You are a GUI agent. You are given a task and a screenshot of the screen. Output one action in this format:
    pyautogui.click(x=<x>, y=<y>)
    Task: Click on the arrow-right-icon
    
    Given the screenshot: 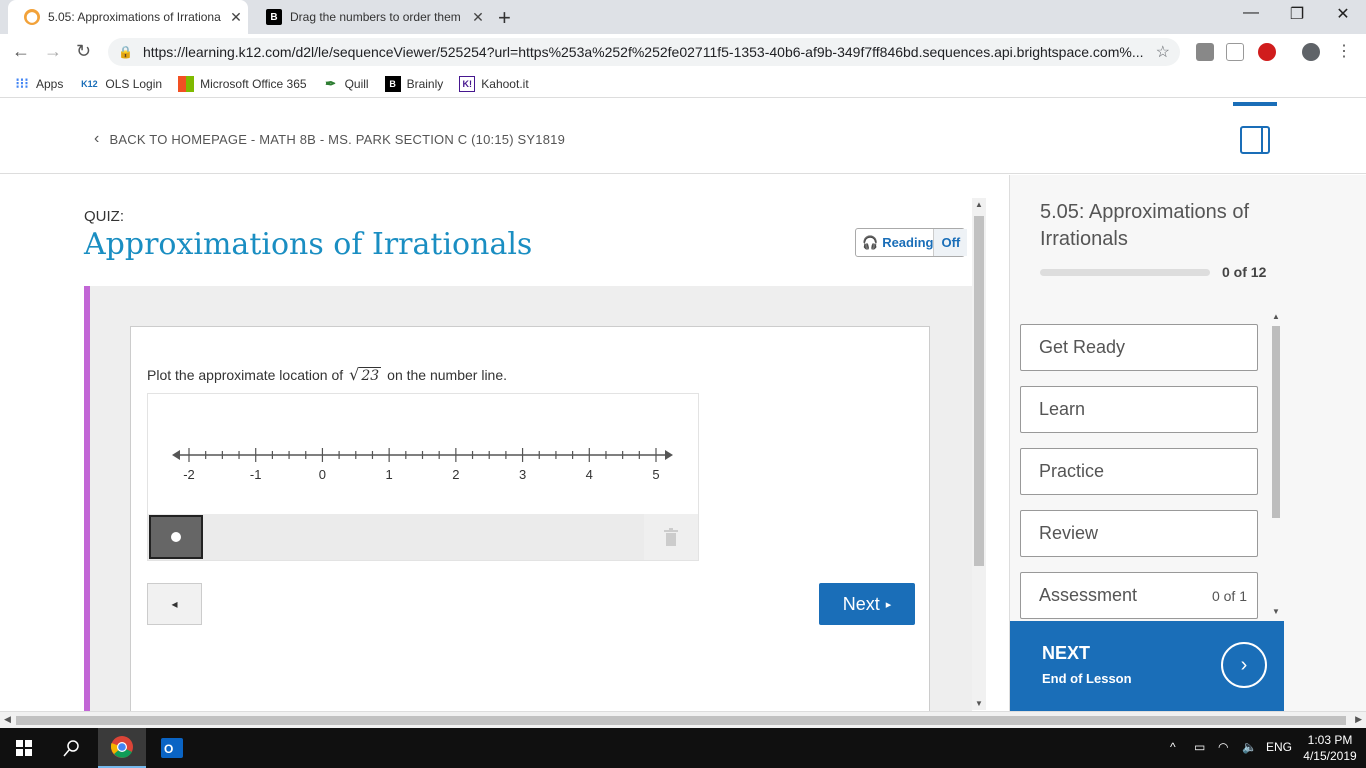 What is the action you would take?
    pyautogui.click(x=669, y=455)
    